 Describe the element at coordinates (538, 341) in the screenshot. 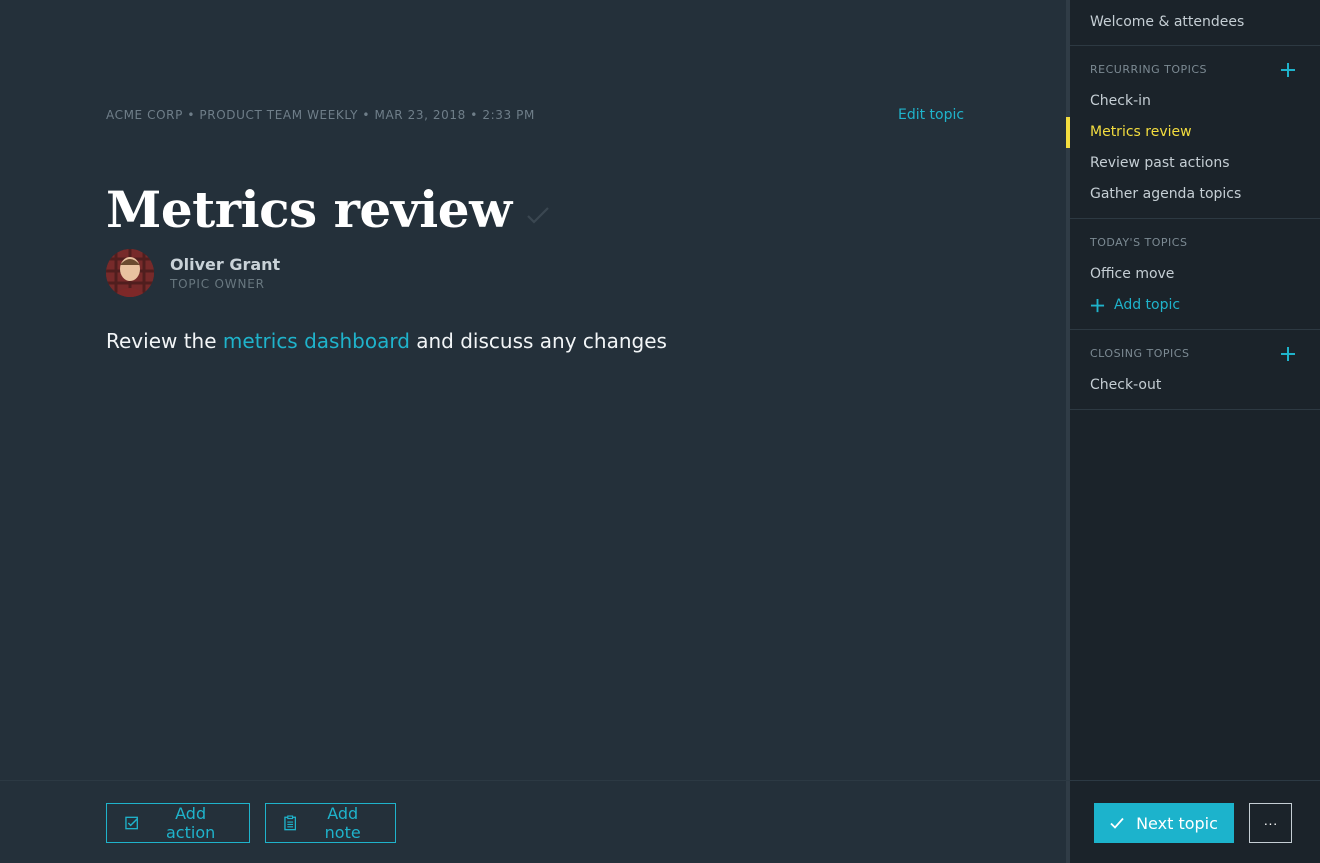

I see `description-text-after: and discuss any changes` at that location.